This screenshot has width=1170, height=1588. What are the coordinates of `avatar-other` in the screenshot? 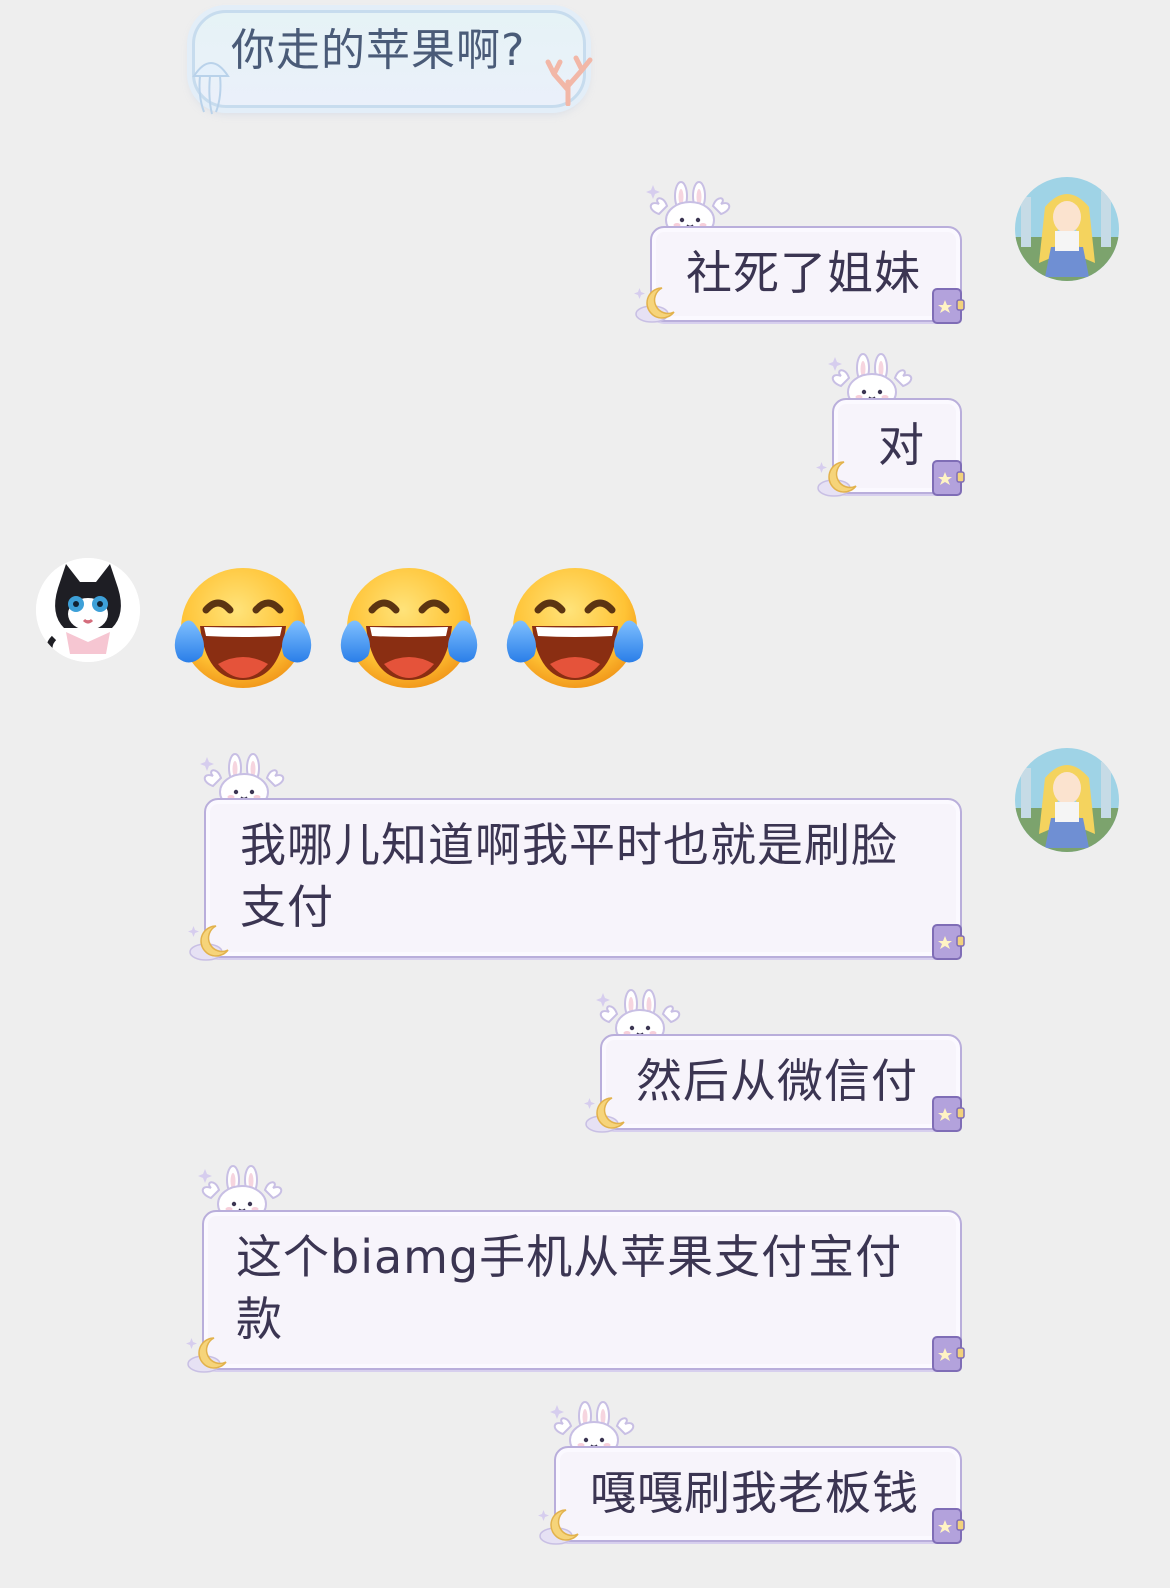 It's located at (88, 610).